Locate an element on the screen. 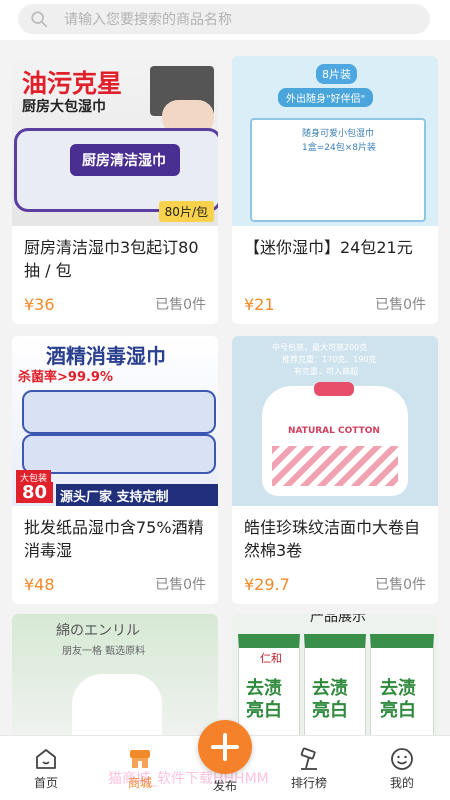 This screenshot has height=800, width=450. image-subtitle: 厨房大包湿巾 is located at coordinates (64, 107).